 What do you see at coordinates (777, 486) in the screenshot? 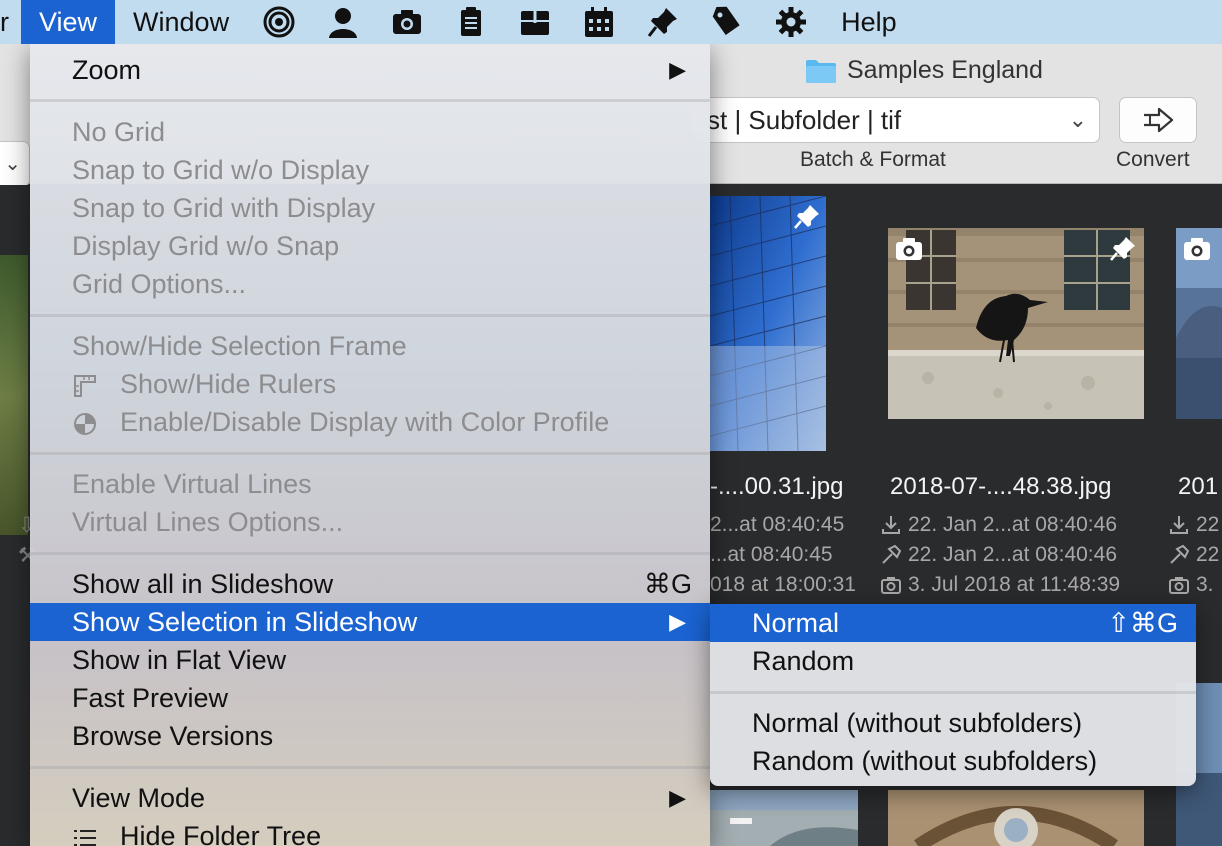
I see `thumbnail-filename: -....00.31.jpg` at bounding box center [777, 486].